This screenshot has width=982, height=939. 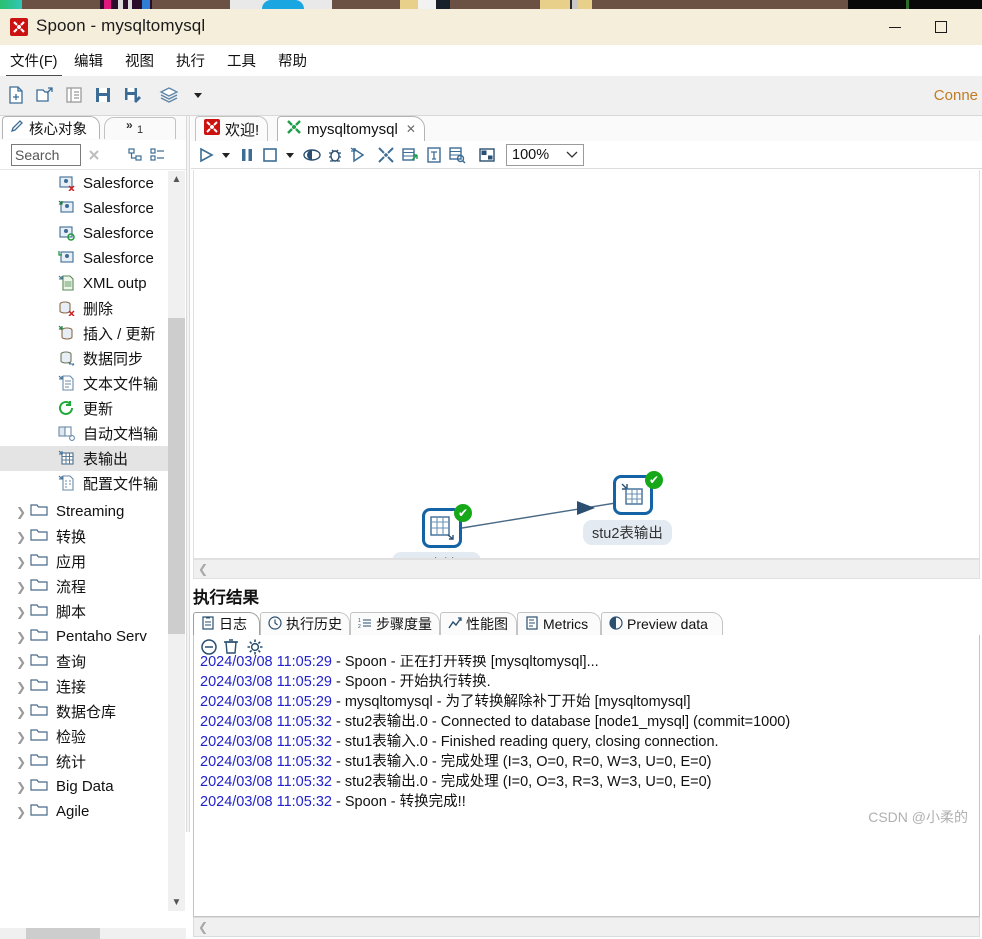 What do you see at coordinates (85, 736) in the screenshot?
I see `palette-folder-validation: ❯ 检验` at bounding box center [85, 736].